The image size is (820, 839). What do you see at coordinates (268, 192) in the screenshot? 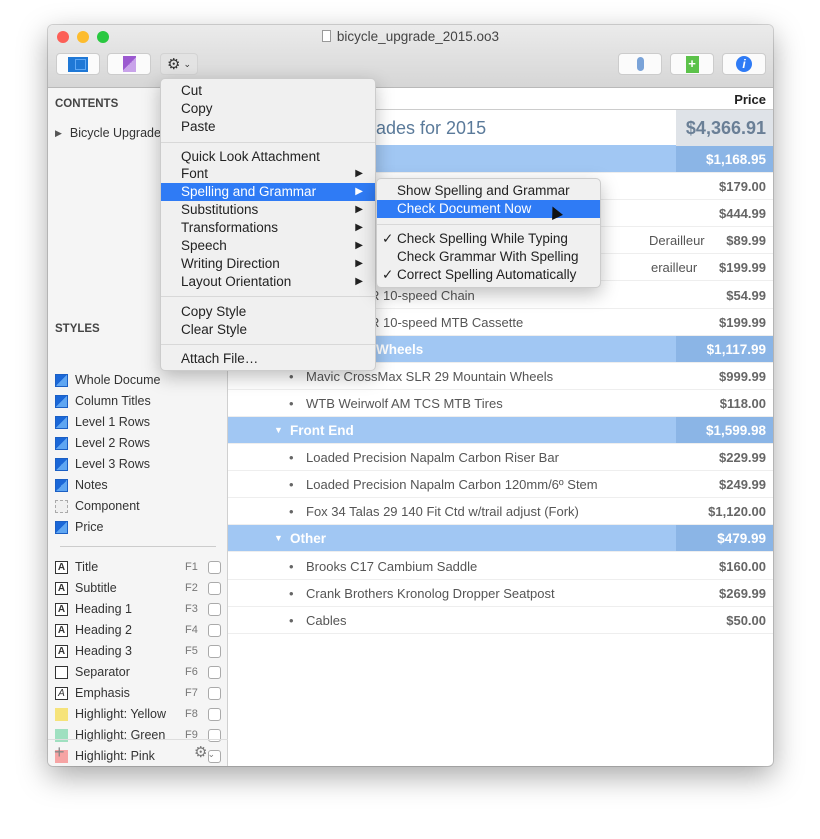
I see `menu-item-spelling-and-grammar: Spelling and Grammar ▶` at bounding box center [268, 192].